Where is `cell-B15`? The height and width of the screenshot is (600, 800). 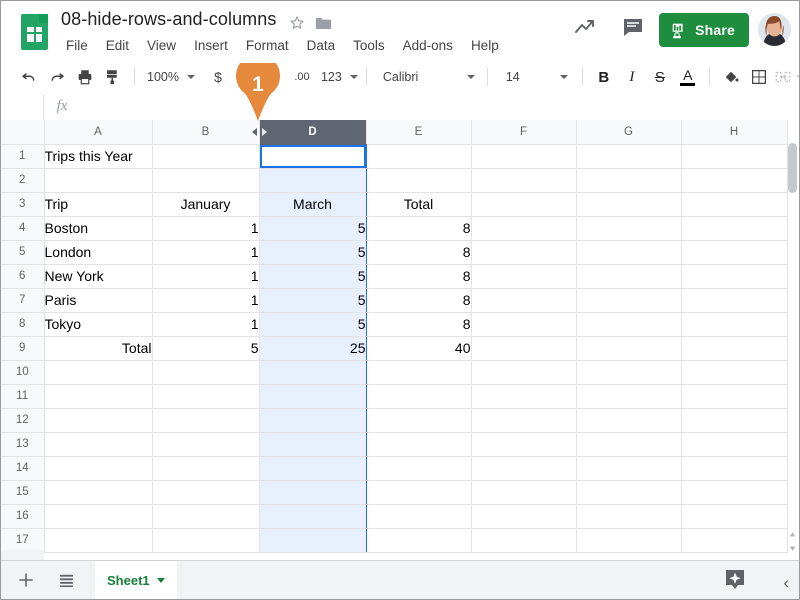 cell-B15 is located at coordinates (206, 492).